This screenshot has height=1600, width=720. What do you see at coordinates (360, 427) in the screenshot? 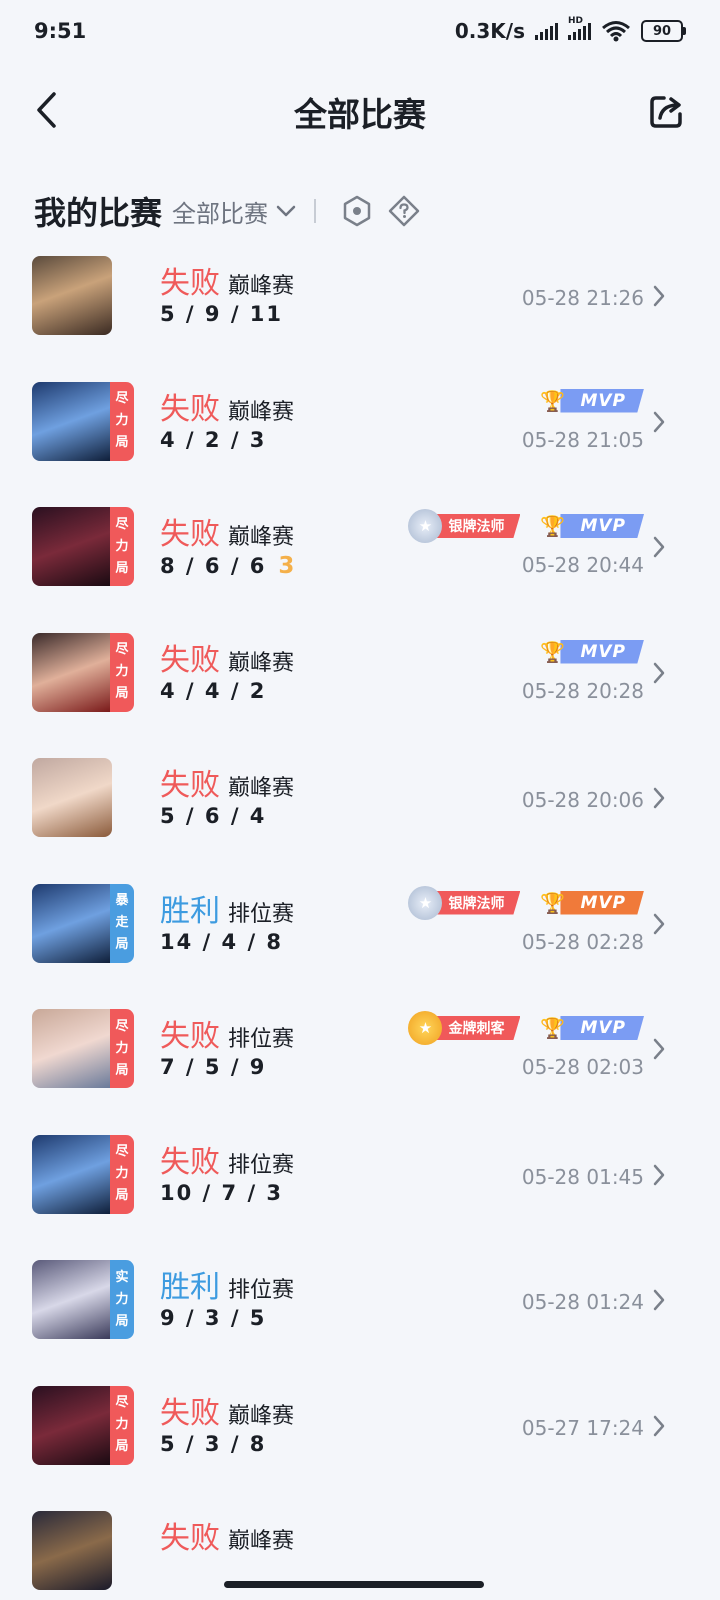
I see `match-row: 尽力局 失败 巅峰赛 4 / 2 / 3 🏆 MVP 05-28 21:05` at bounding box center [360, 427].